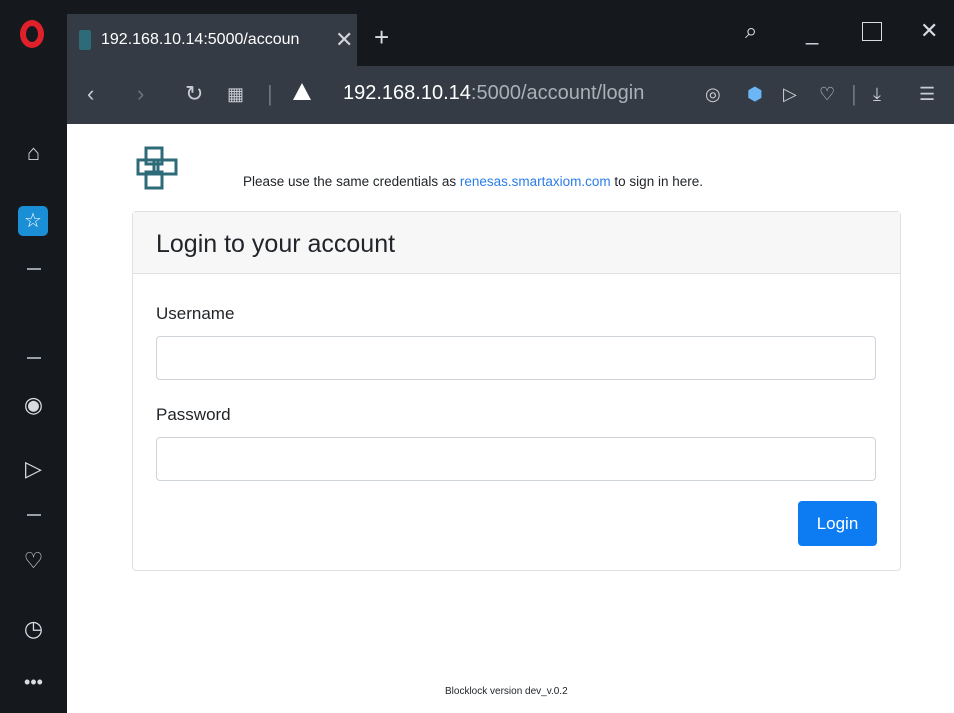 This screenshot has width=954, height=713. What do you see at coordinates (751, 31) in the screenshot?
I see `search-icon: ⌕` at bounding box center [751, 31].